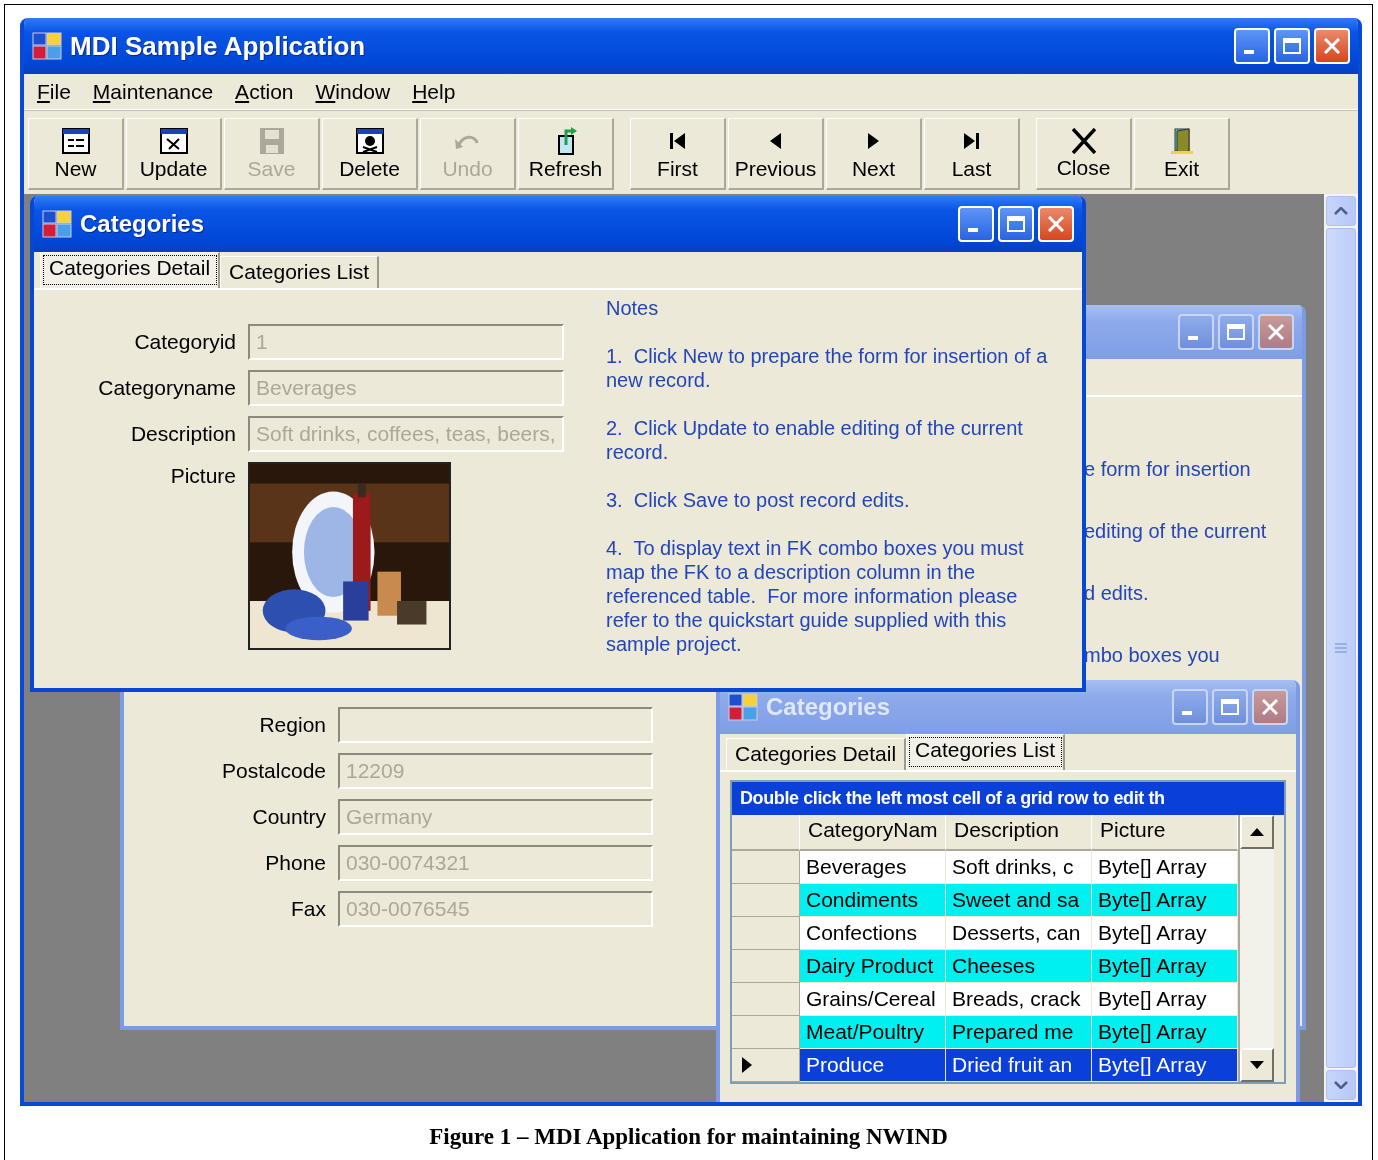  I want to click on row-pointer-icon, so click(747, 1065).